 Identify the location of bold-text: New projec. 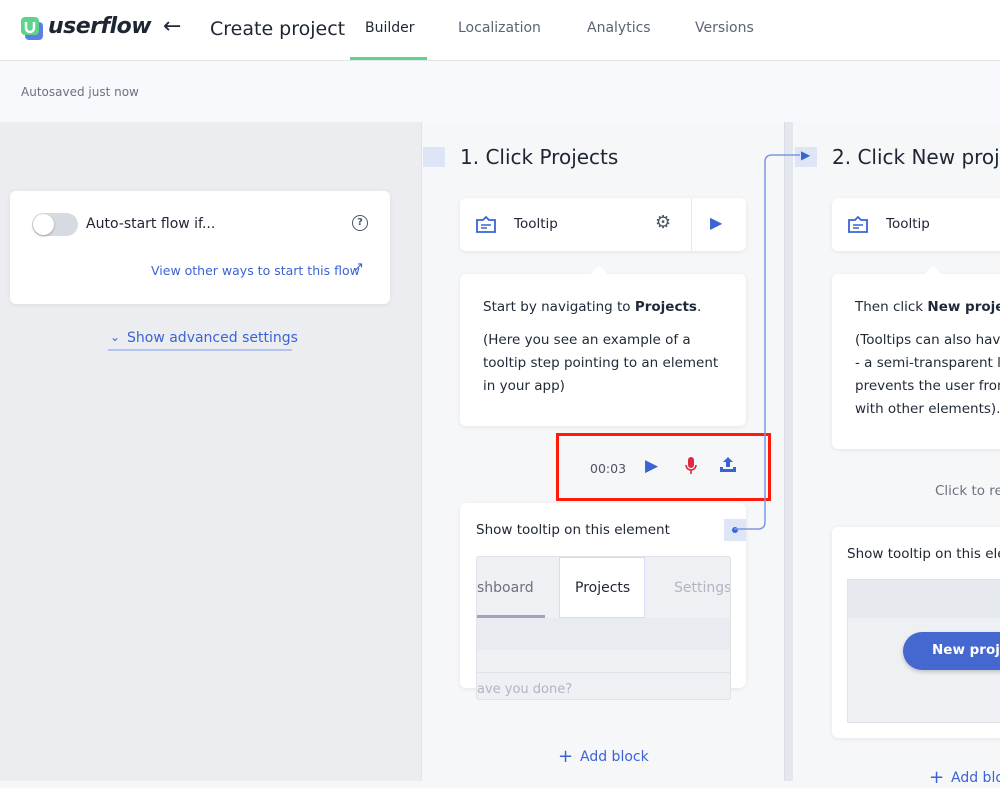
(963, 307).